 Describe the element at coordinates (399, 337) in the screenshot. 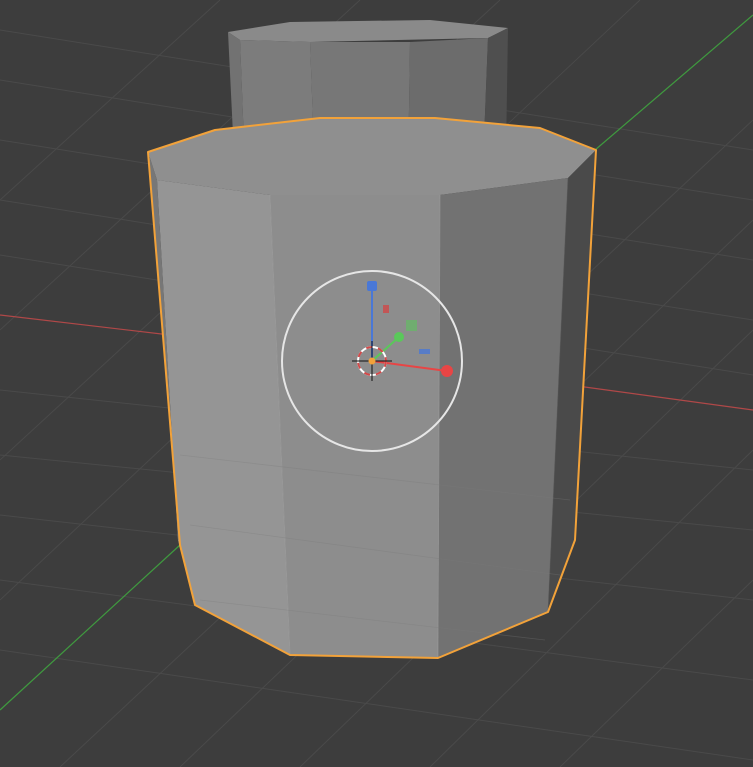

I see `y-axis-tip` at that location.